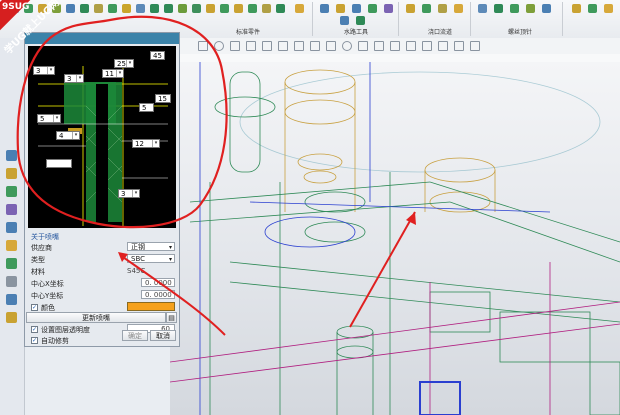  I want to click on pointer-arrow, so click(172, 295).